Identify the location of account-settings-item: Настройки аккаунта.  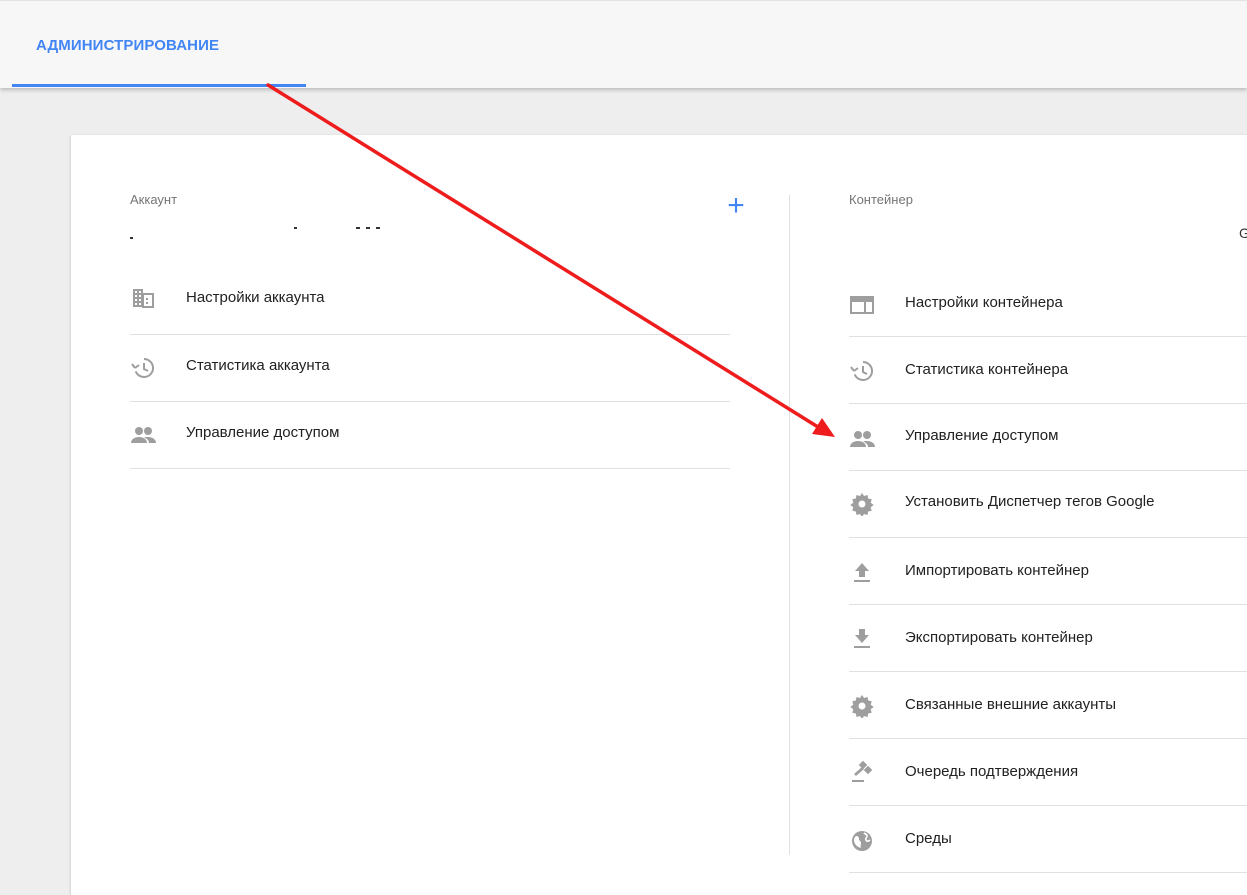
(430, 301).